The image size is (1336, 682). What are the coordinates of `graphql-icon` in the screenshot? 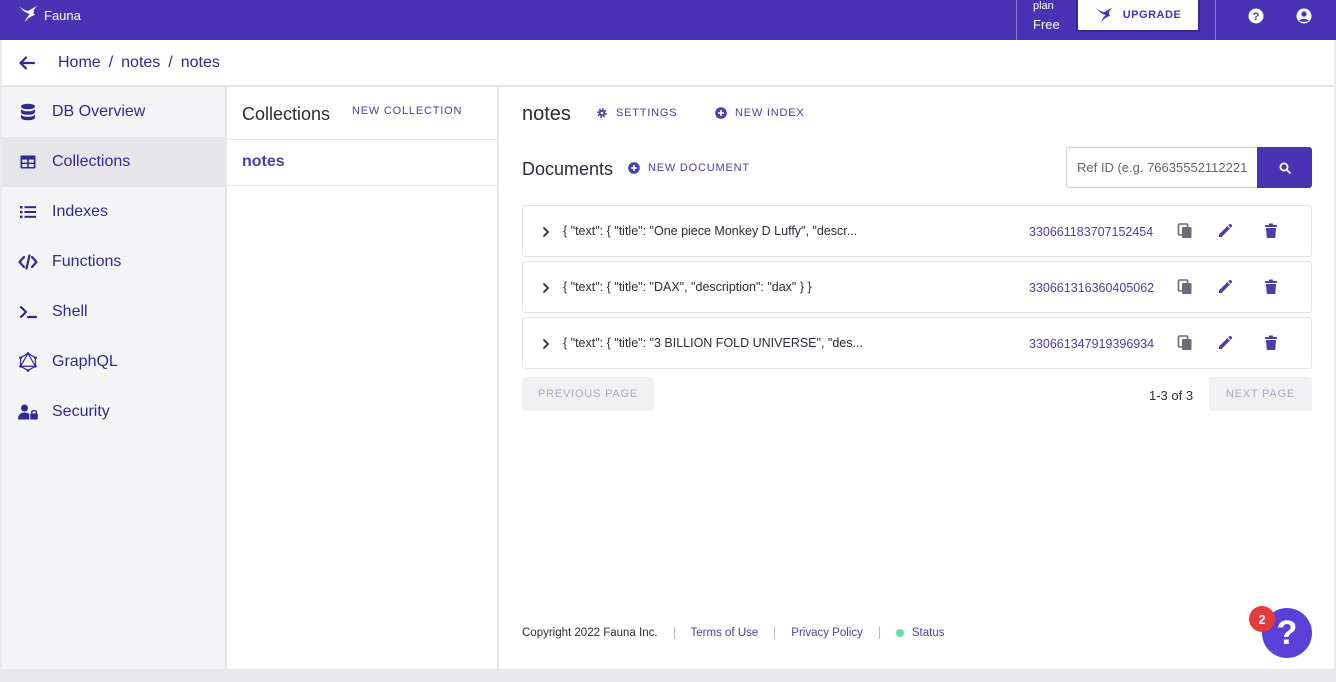 It's located at (28, 362).